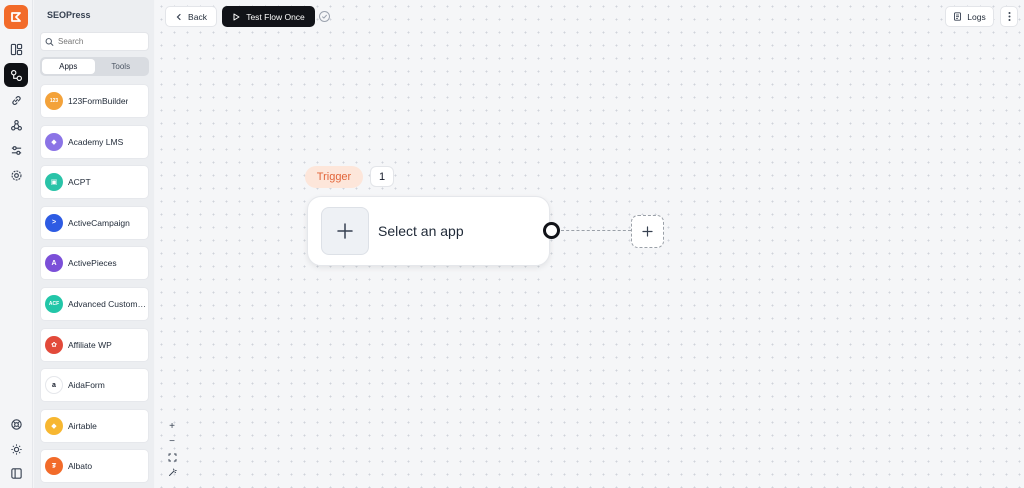 The height and width of the screenshot is (488, 1024). I want to click on app-list-item-label: ActivePieces, so click(92, 263).